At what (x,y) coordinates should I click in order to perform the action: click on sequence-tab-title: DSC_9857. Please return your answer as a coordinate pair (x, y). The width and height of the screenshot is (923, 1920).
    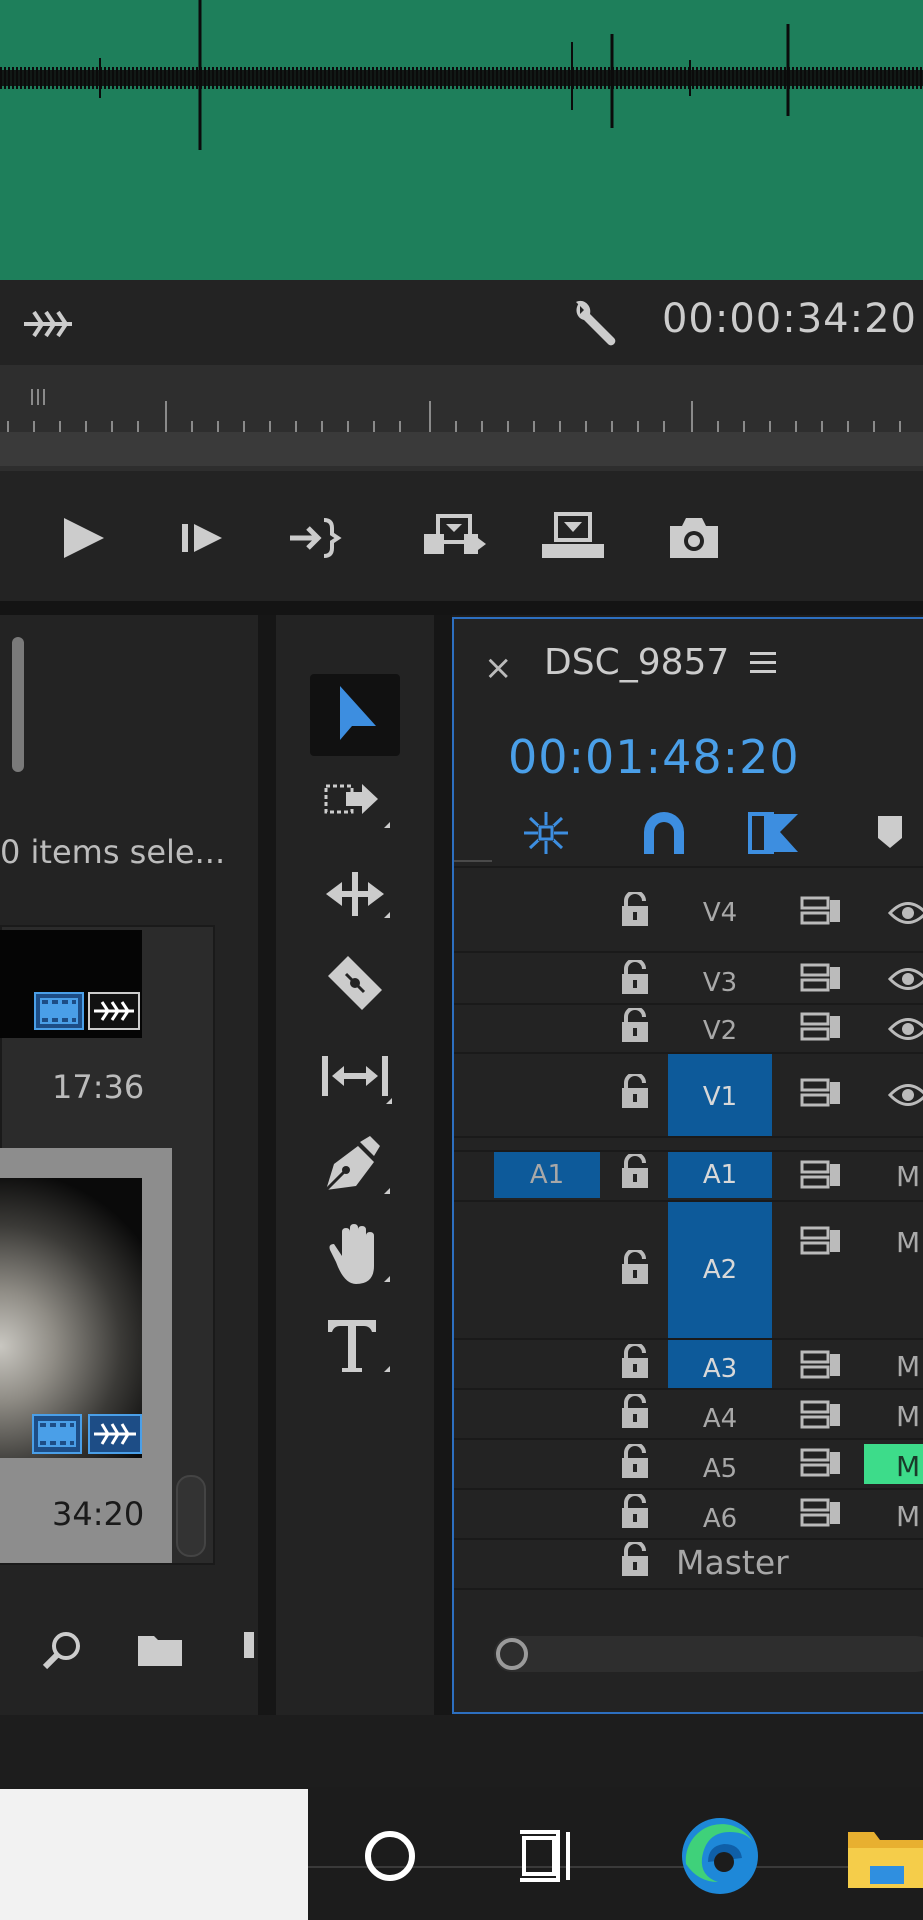
    Looking at the image, I should click on (636, 662).